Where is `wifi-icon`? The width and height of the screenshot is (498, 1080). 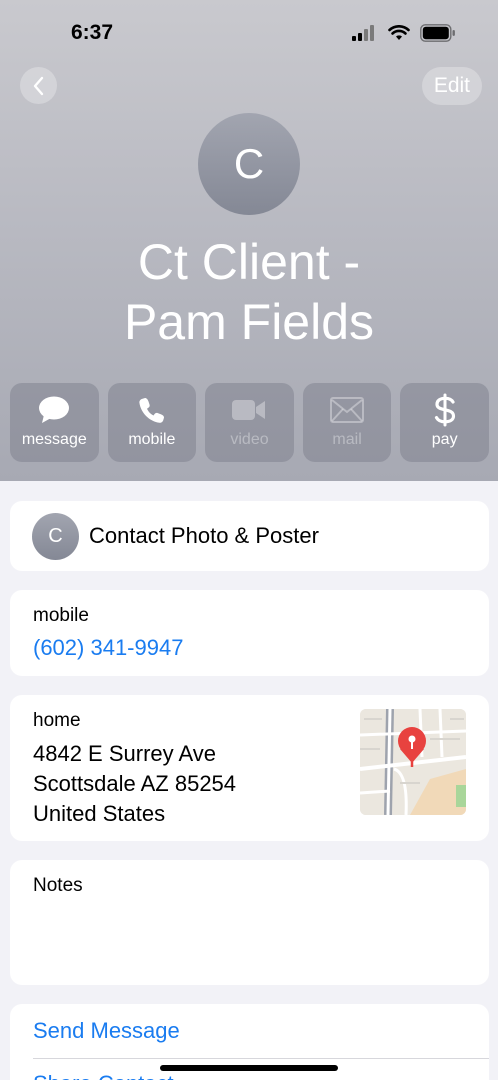
wifi-icon is located at coordinates (399, 32).